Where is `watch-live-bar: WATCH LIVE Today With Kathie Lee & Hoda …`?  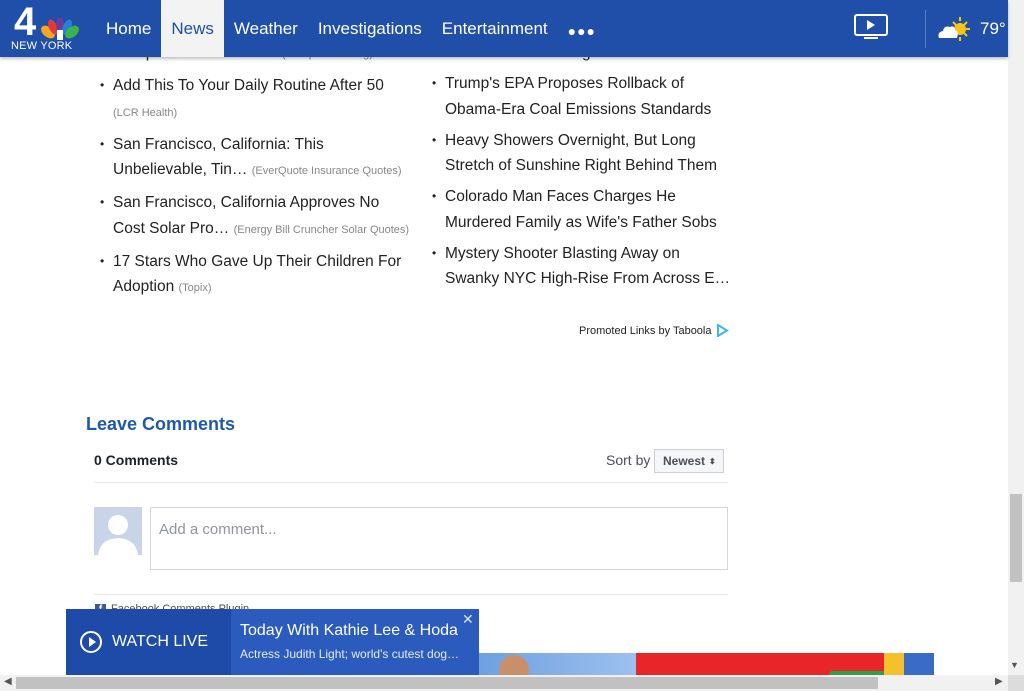 watch-live-bar: WATCH LIVE Today With Kathie Lee & Hoda … is located at coordinates (272, 642).